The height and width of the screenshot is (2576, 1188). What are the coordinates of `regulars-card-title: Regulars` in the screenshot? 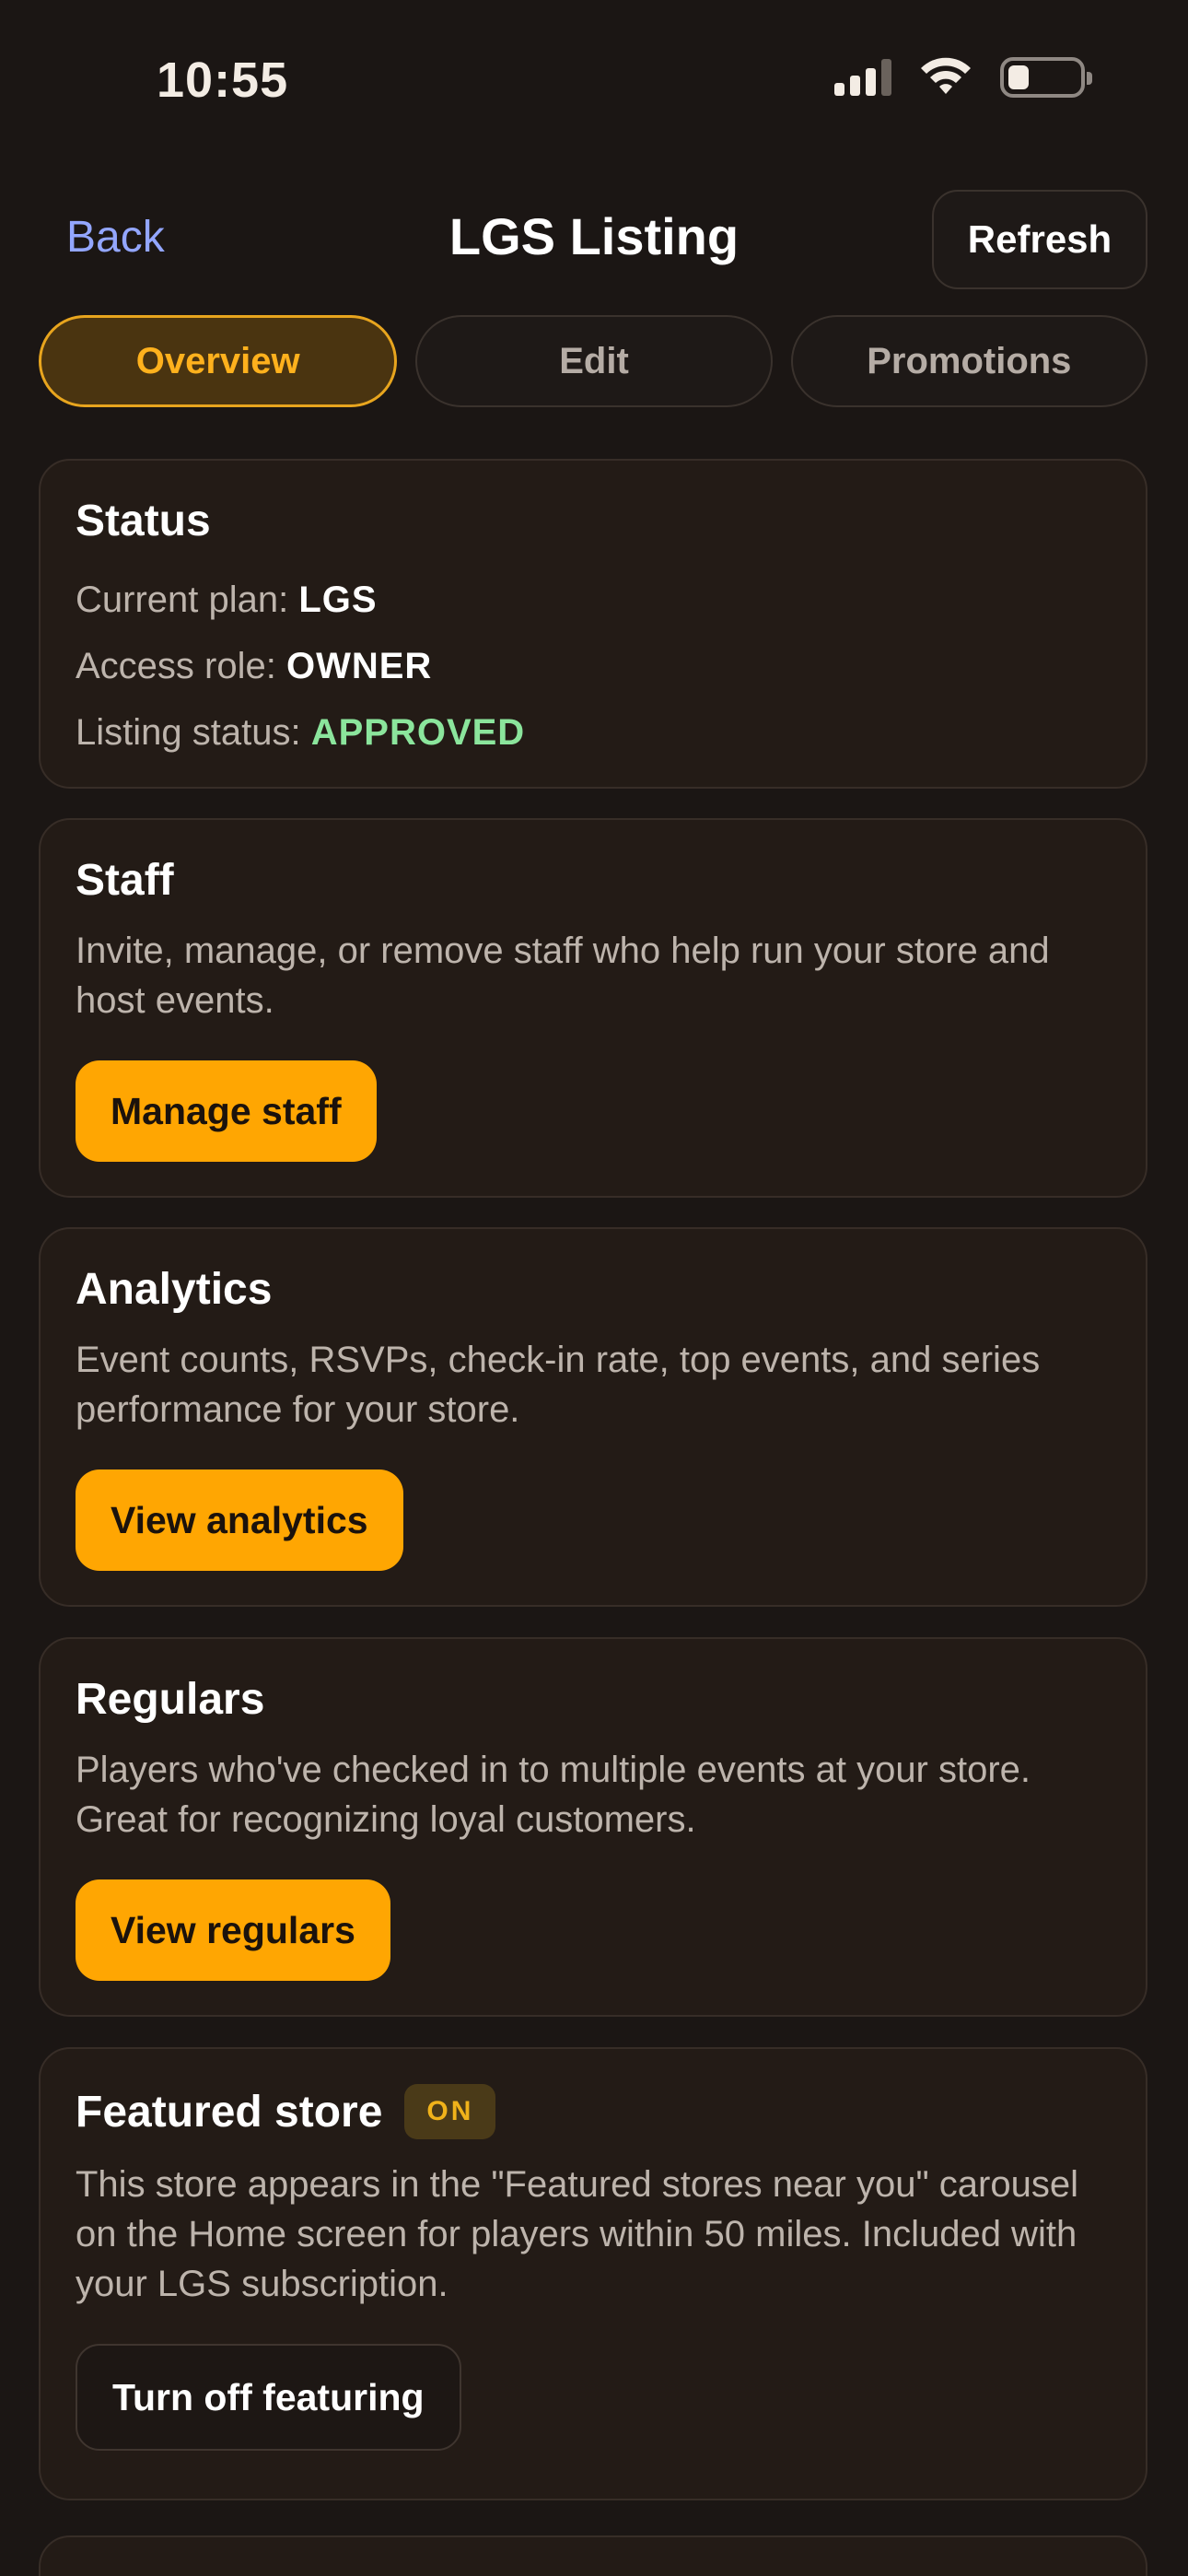 It's located at (170, 1699).